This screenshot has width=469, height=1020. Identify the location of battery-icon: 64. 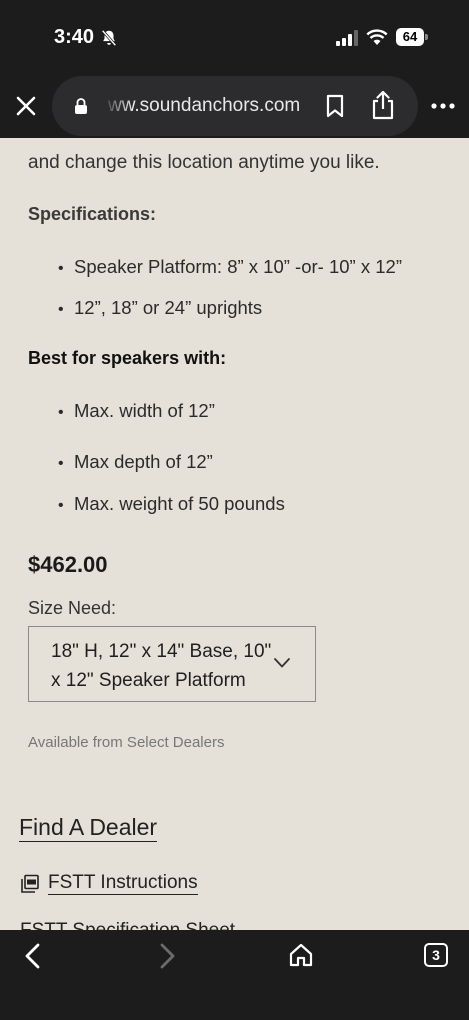
(412, 37).